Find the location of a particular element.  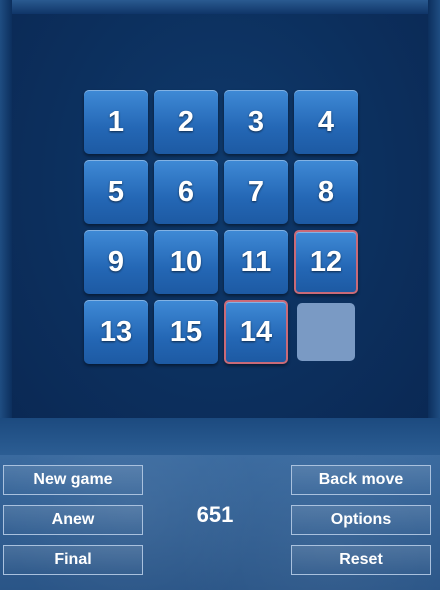

box-wall-left is located at coordinates (6, 210).